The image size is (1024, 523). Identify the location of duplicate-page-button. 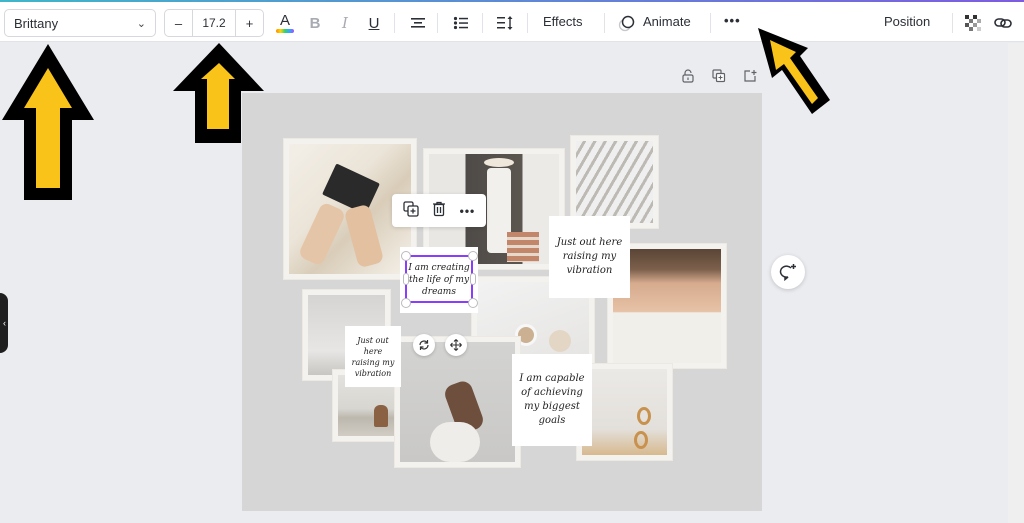
(719, 76).